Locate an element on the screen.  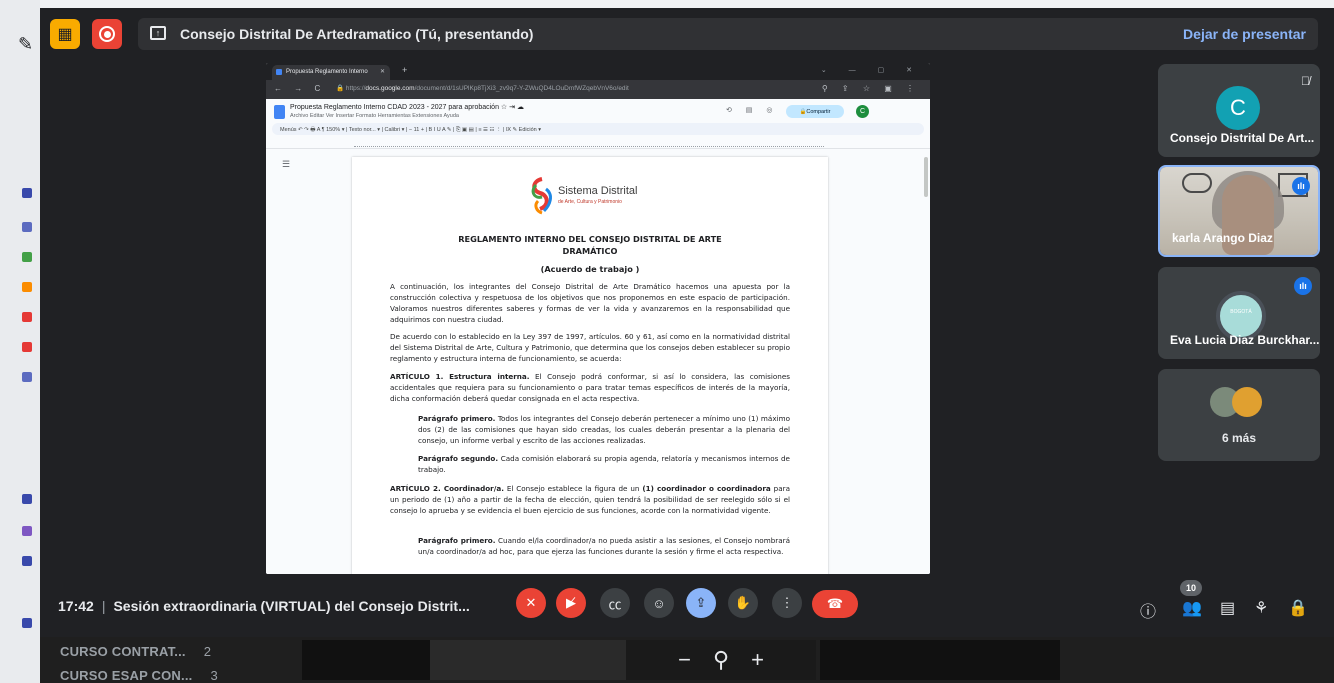
present-now-icon: ⇪ is located at coordinates (701, 602).